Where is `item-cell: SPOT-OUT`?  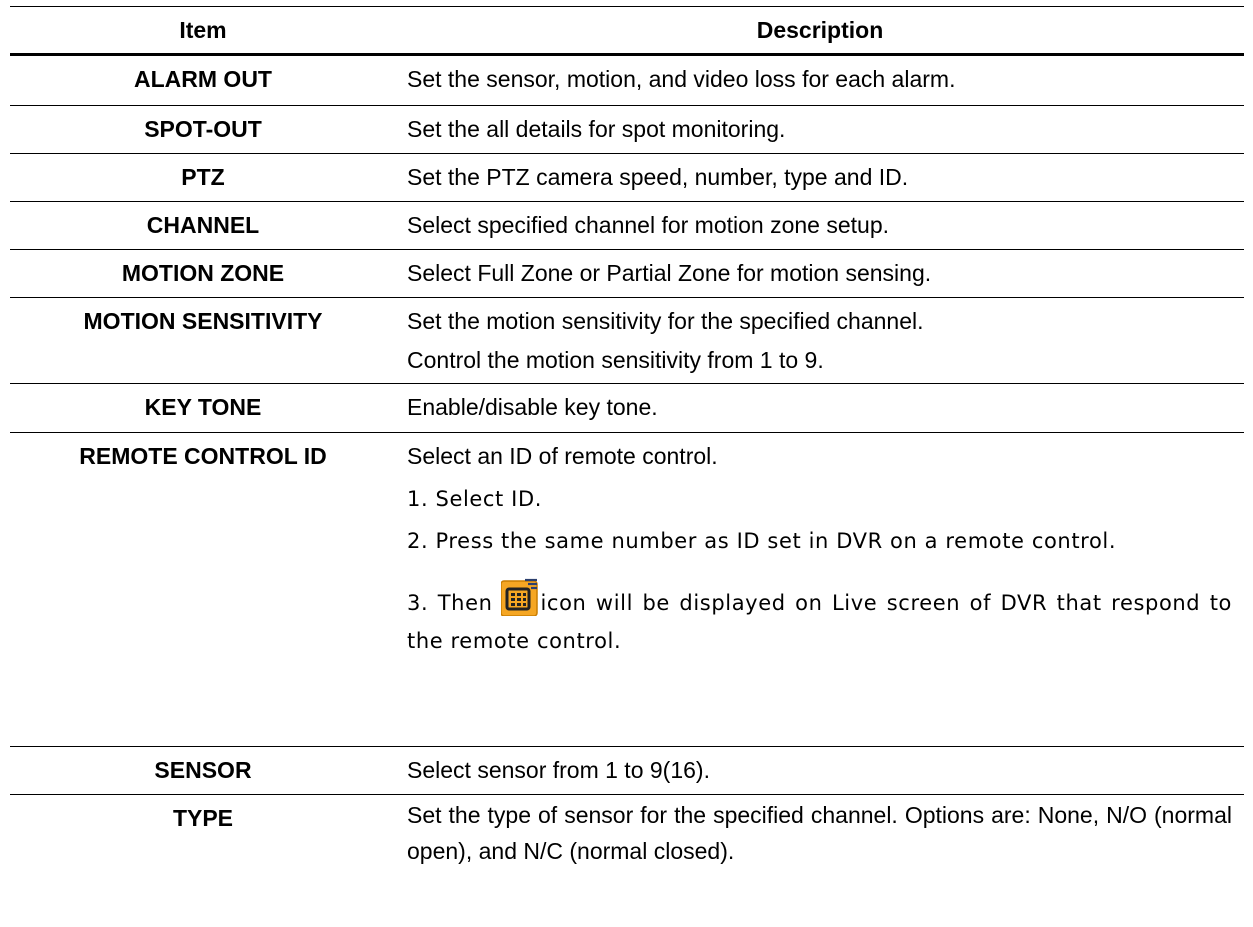 item-cell: SPOT-OUT is located at coordinates (203, 129).